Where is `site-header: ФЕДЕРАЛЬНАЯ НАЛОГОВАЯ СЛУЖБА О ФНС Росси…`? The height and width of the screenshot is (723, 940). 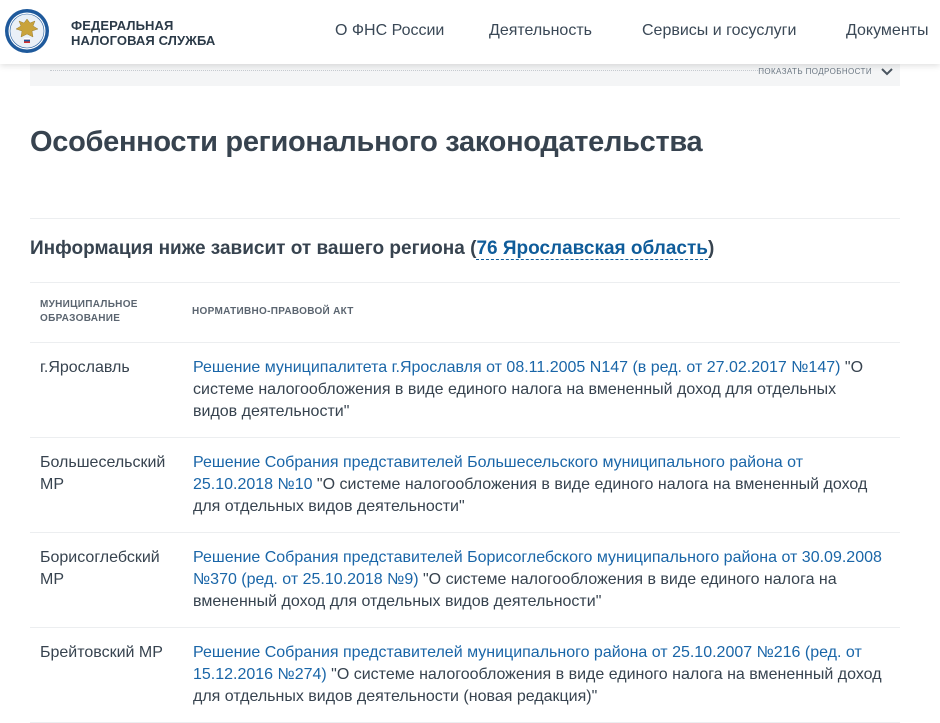
site-header: ФЕДЕРАЛЬНАЯ НАЛОГОВАЯ СЛУЖБА О ФНС Росси… is located at coordinates (470, 32).